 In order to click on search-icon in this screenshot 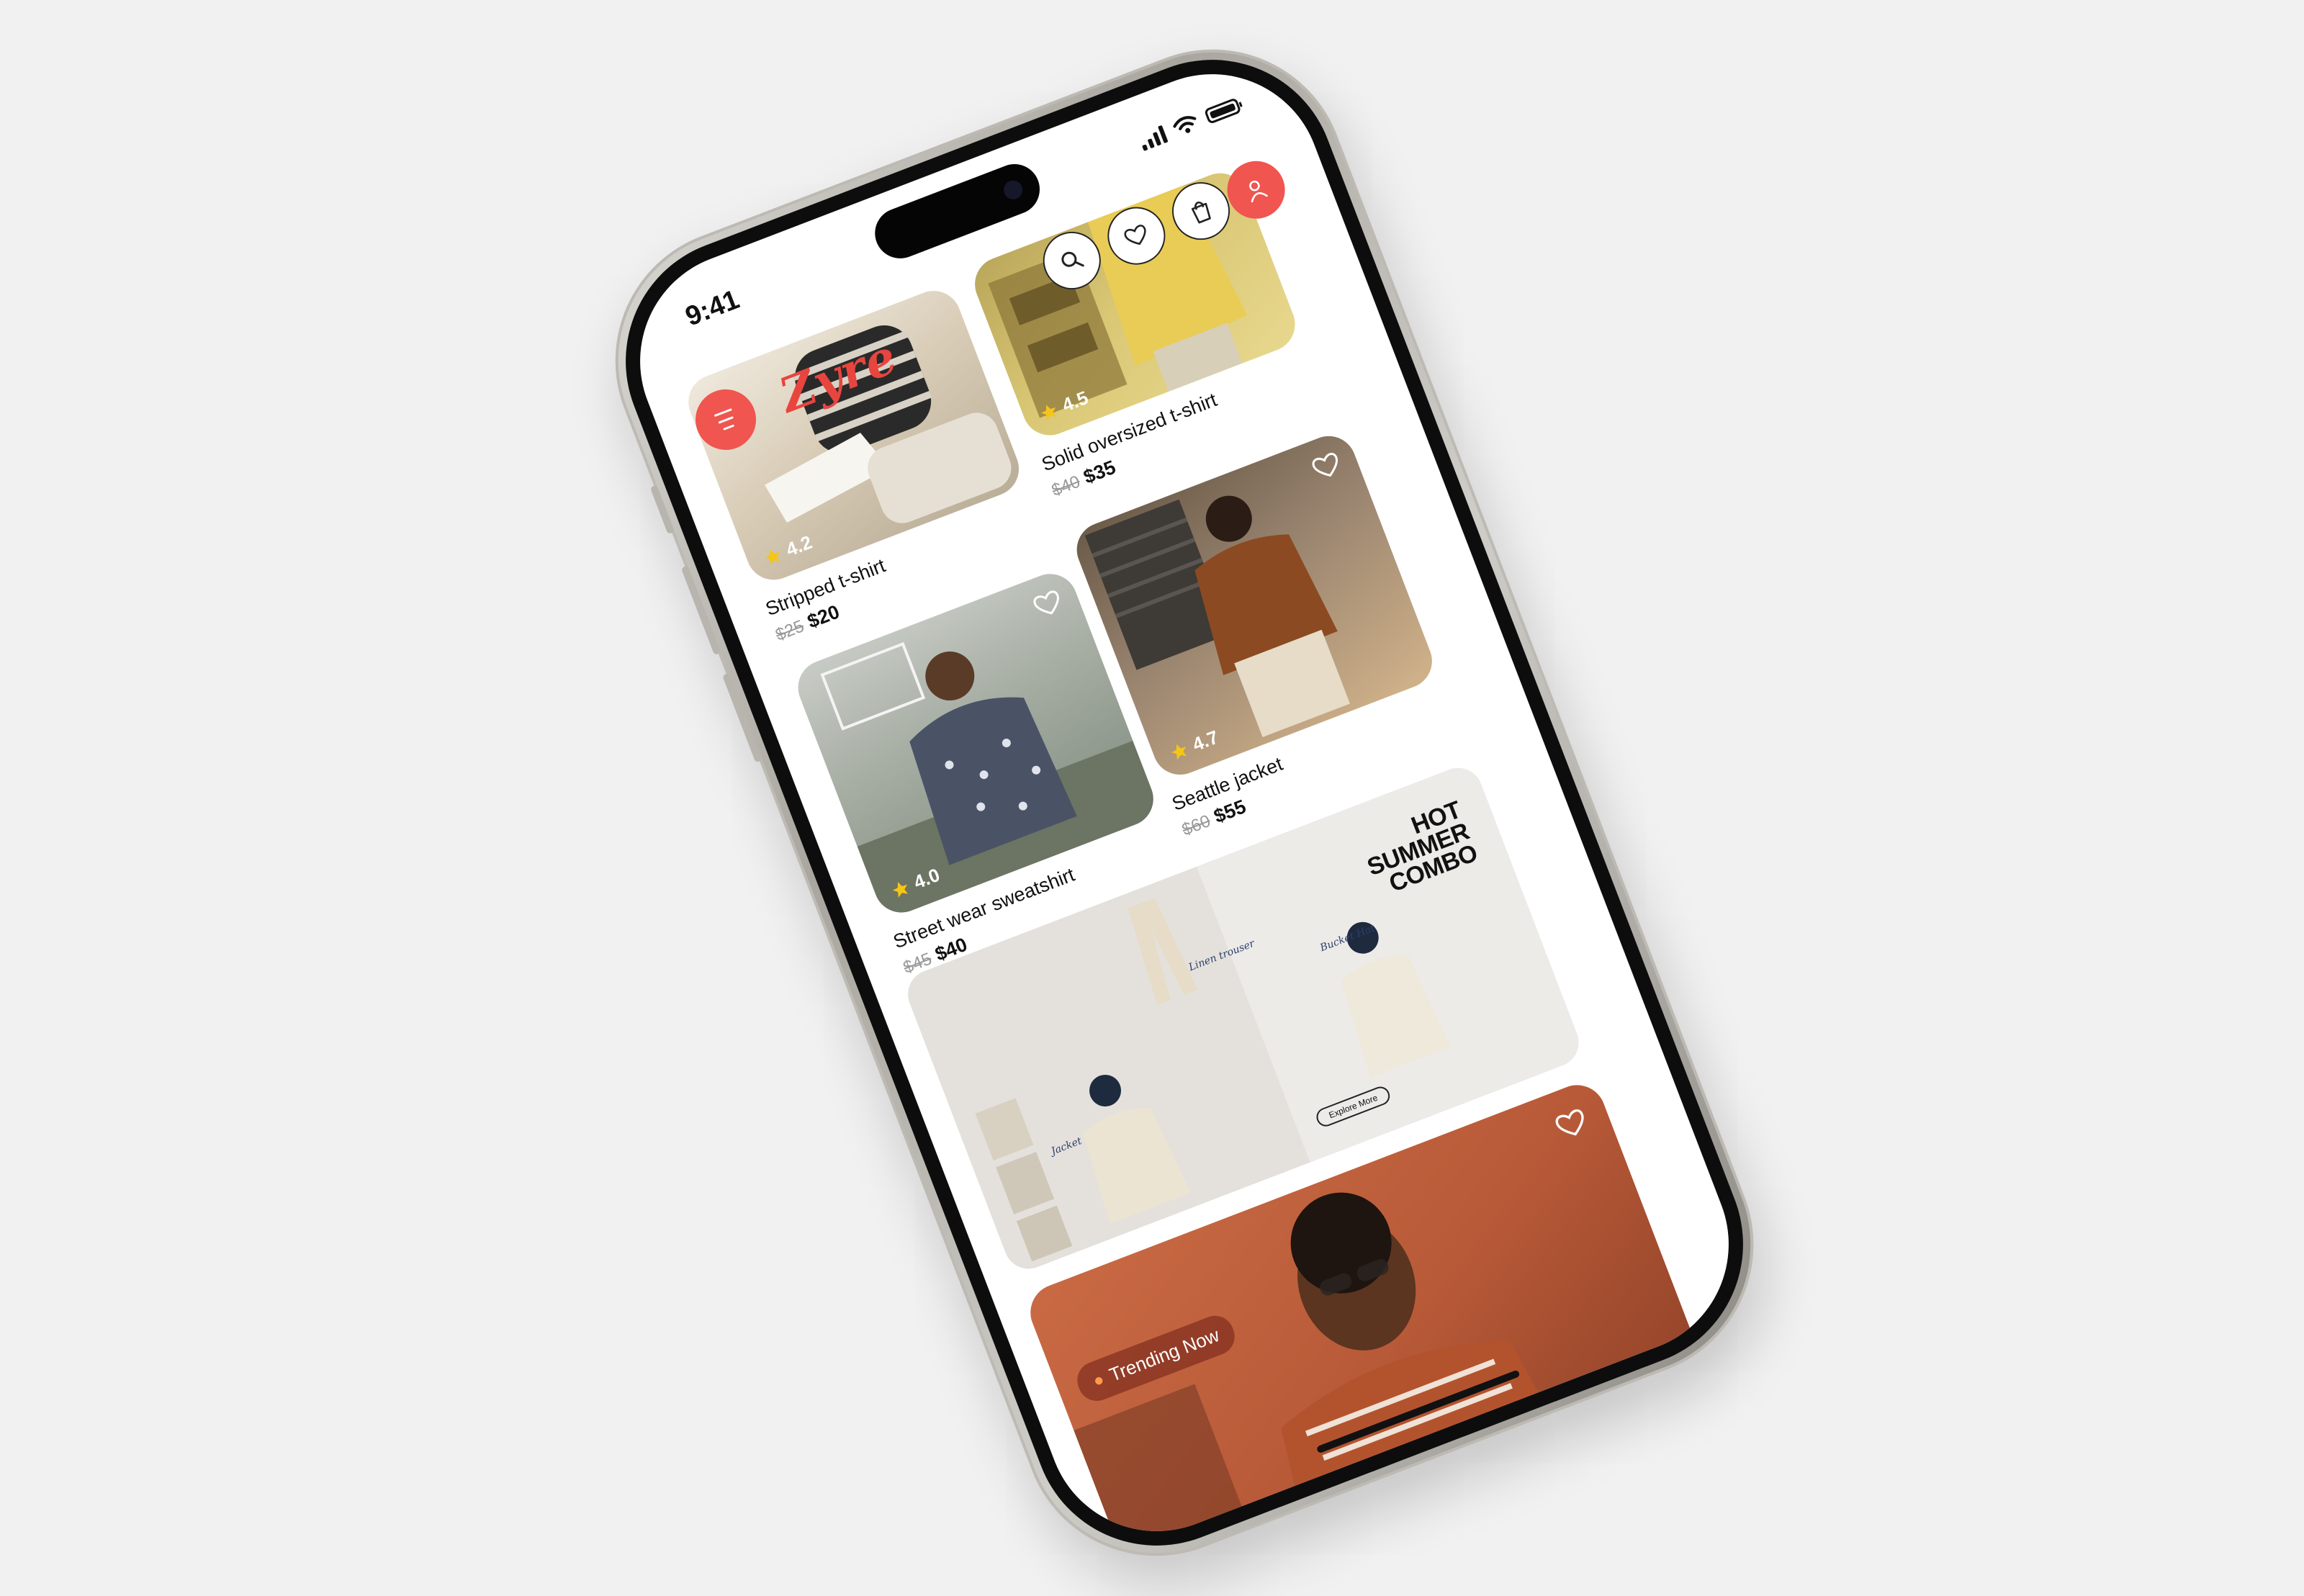, I will do `click(1072, 259)`.